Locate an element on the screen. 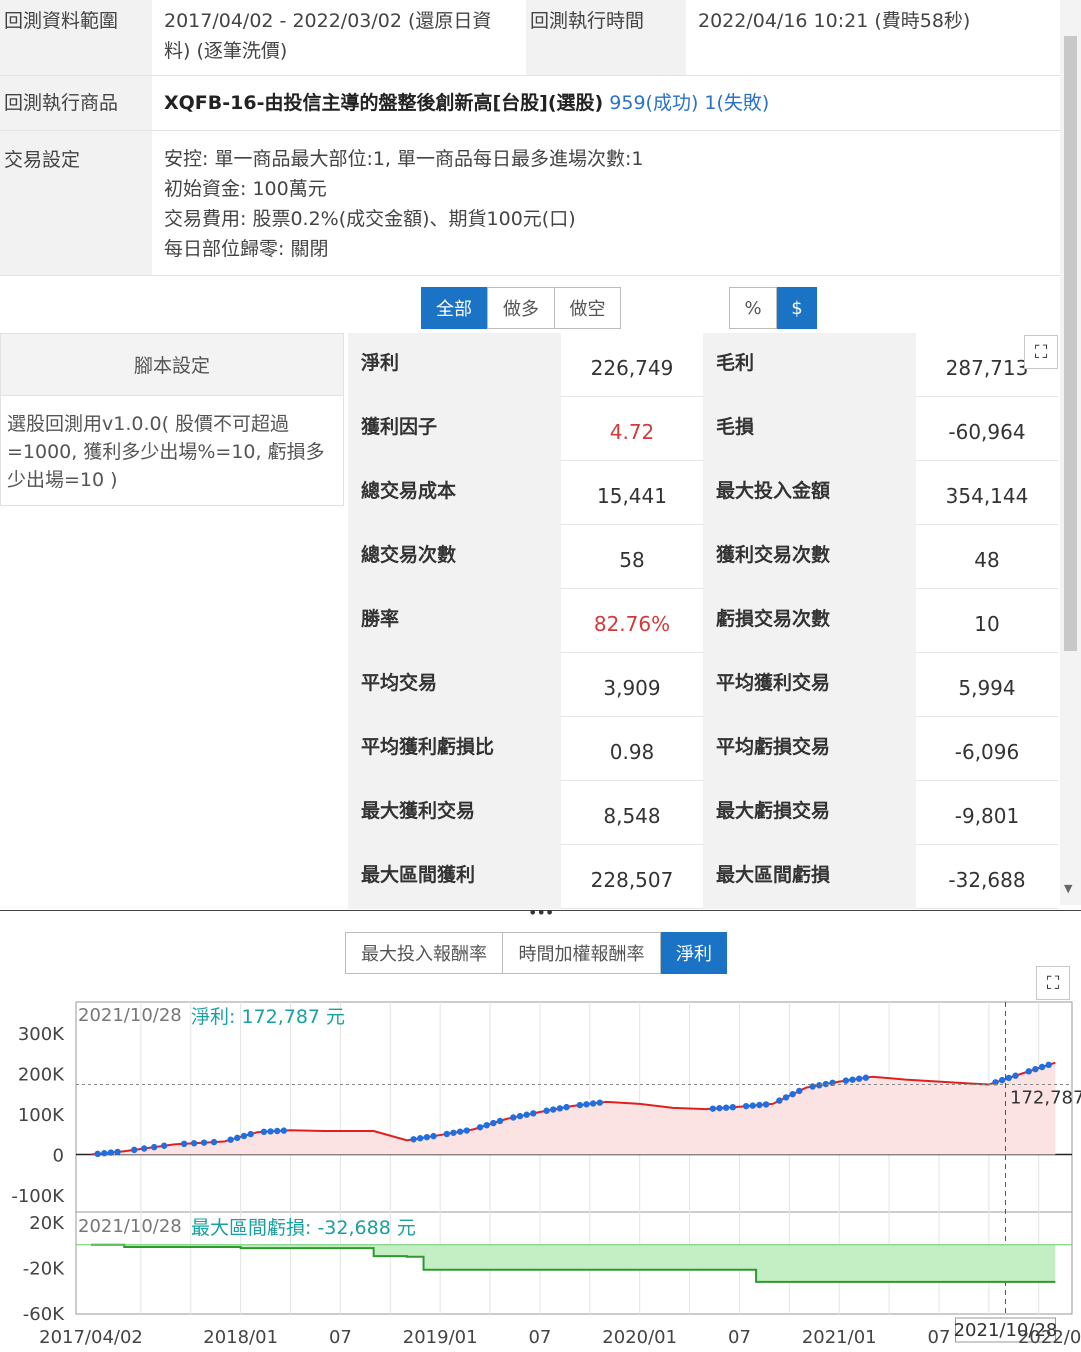 This screenshot has width=1081, height=1352. dd-cursor-date: 2021/10/28 is located at coordinates (130, 1226).